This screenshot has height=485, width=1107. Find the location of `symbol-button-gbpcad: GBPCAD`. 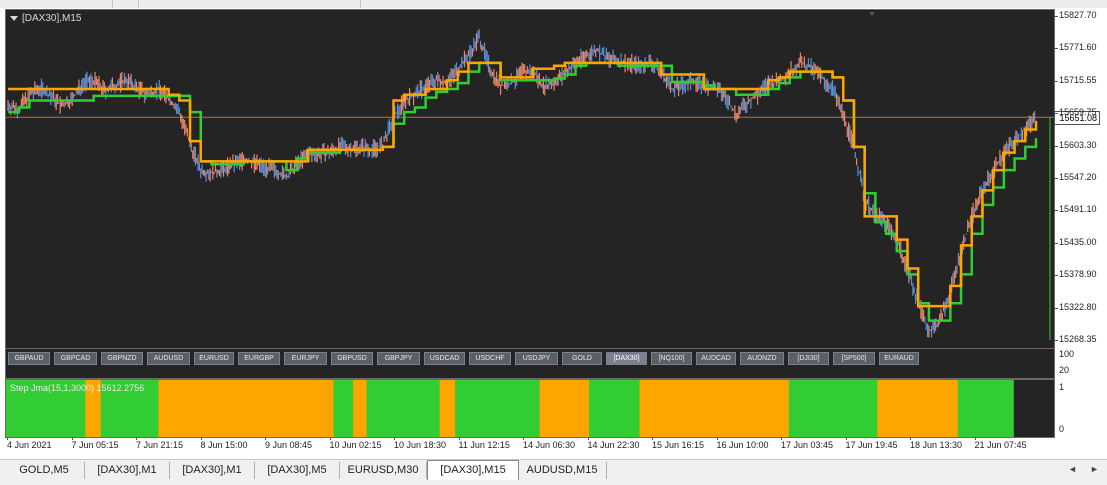

symbol-button-gbpcad: GBPCAD is located at coordinates (75, 358).